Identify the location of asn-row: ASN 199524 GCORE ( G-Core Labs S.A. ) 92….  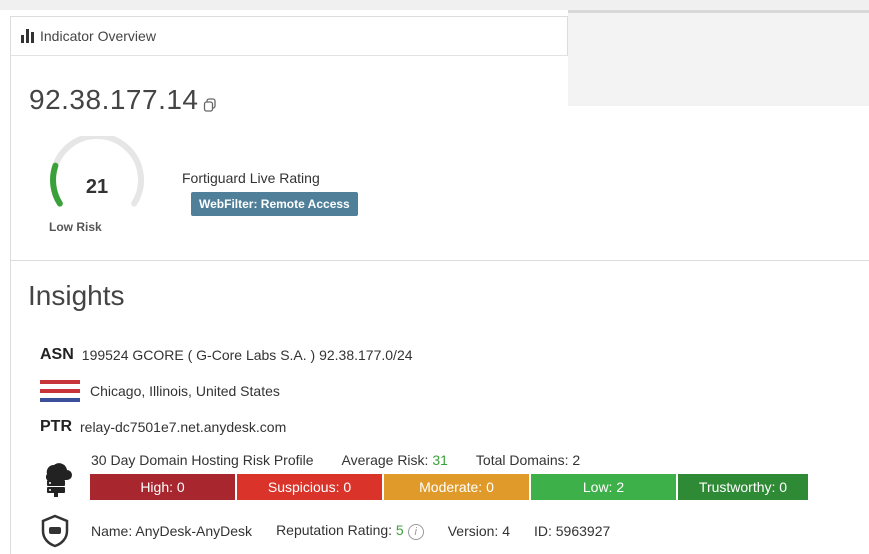
(226, 355).